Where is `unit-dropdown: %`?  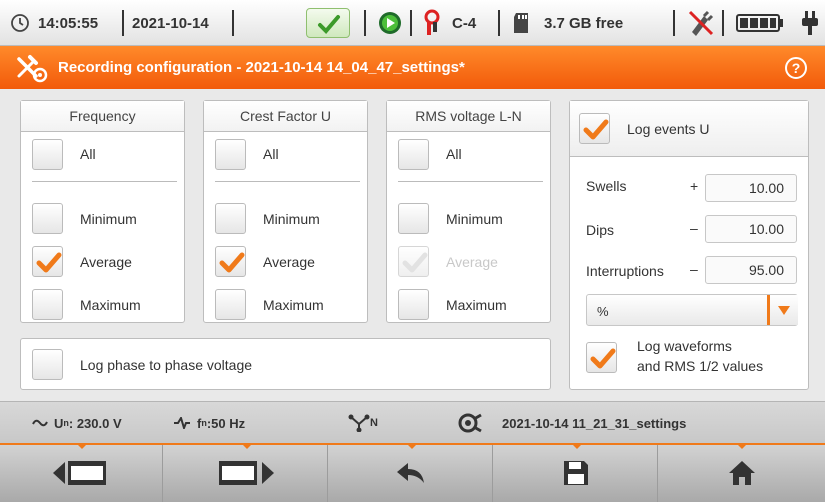
unit-dropdown: % is located at coordinates (692, 310).